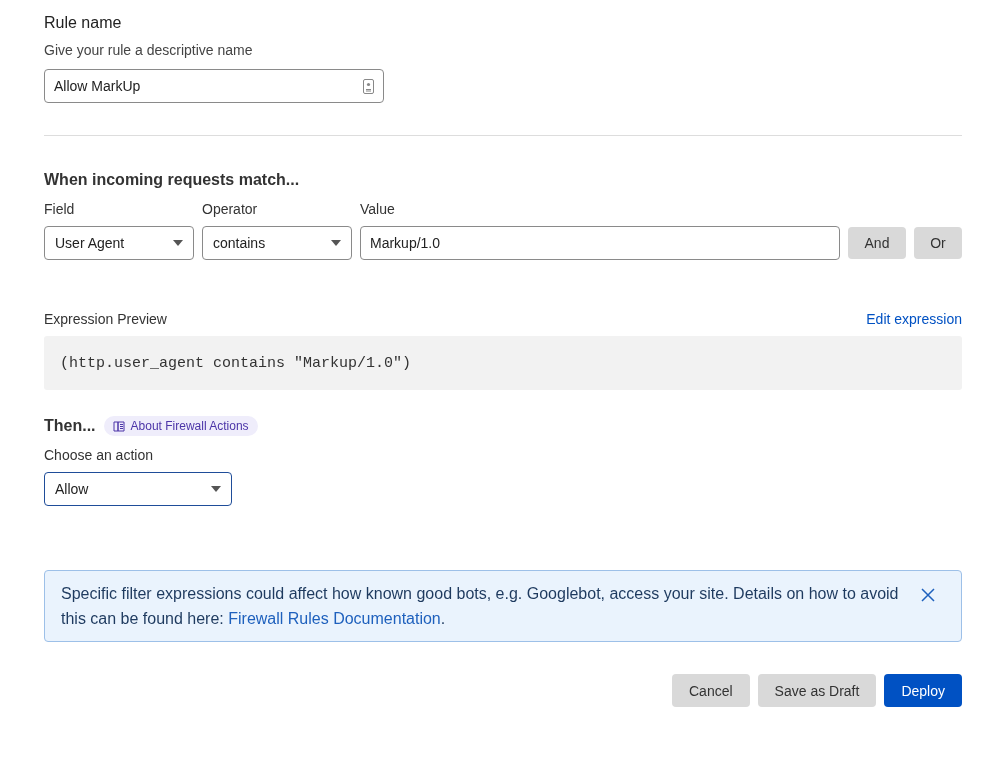 This screenshot has width=1005, height=762. Describe the element at coordinates (105, 319) in the screenshot. I see `expression-preview-label: Expression Preview` at that location.